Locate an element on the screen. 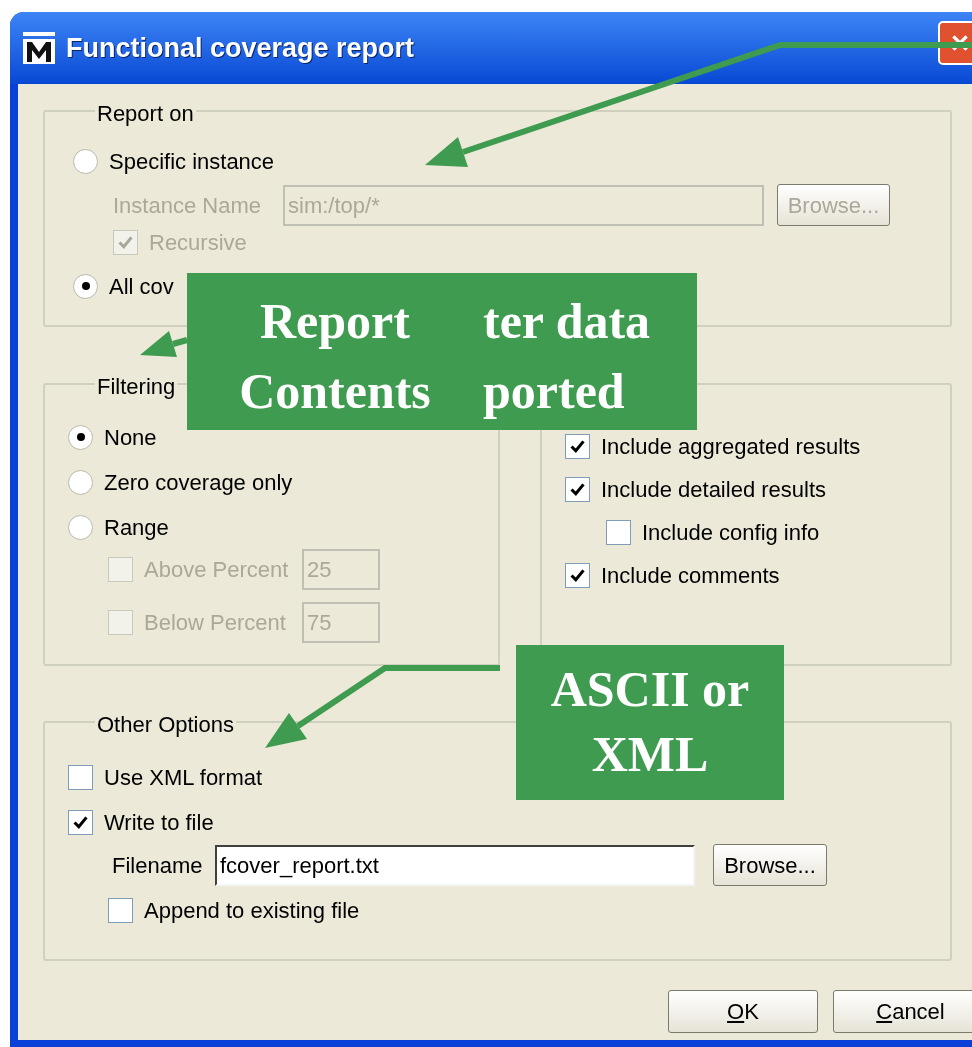 The height and width of the screenshot is (1047, 972). field-label: Instance Name is located at coordinates (187, 205).